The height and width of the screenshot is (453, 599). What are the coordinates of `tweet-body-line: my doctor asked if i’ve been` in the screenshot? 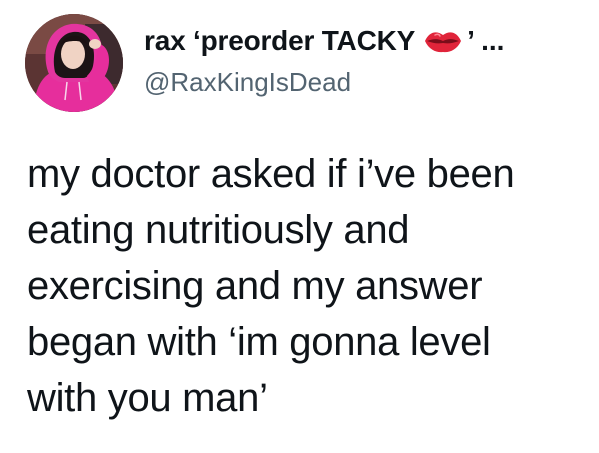 It's located at (271, 174).